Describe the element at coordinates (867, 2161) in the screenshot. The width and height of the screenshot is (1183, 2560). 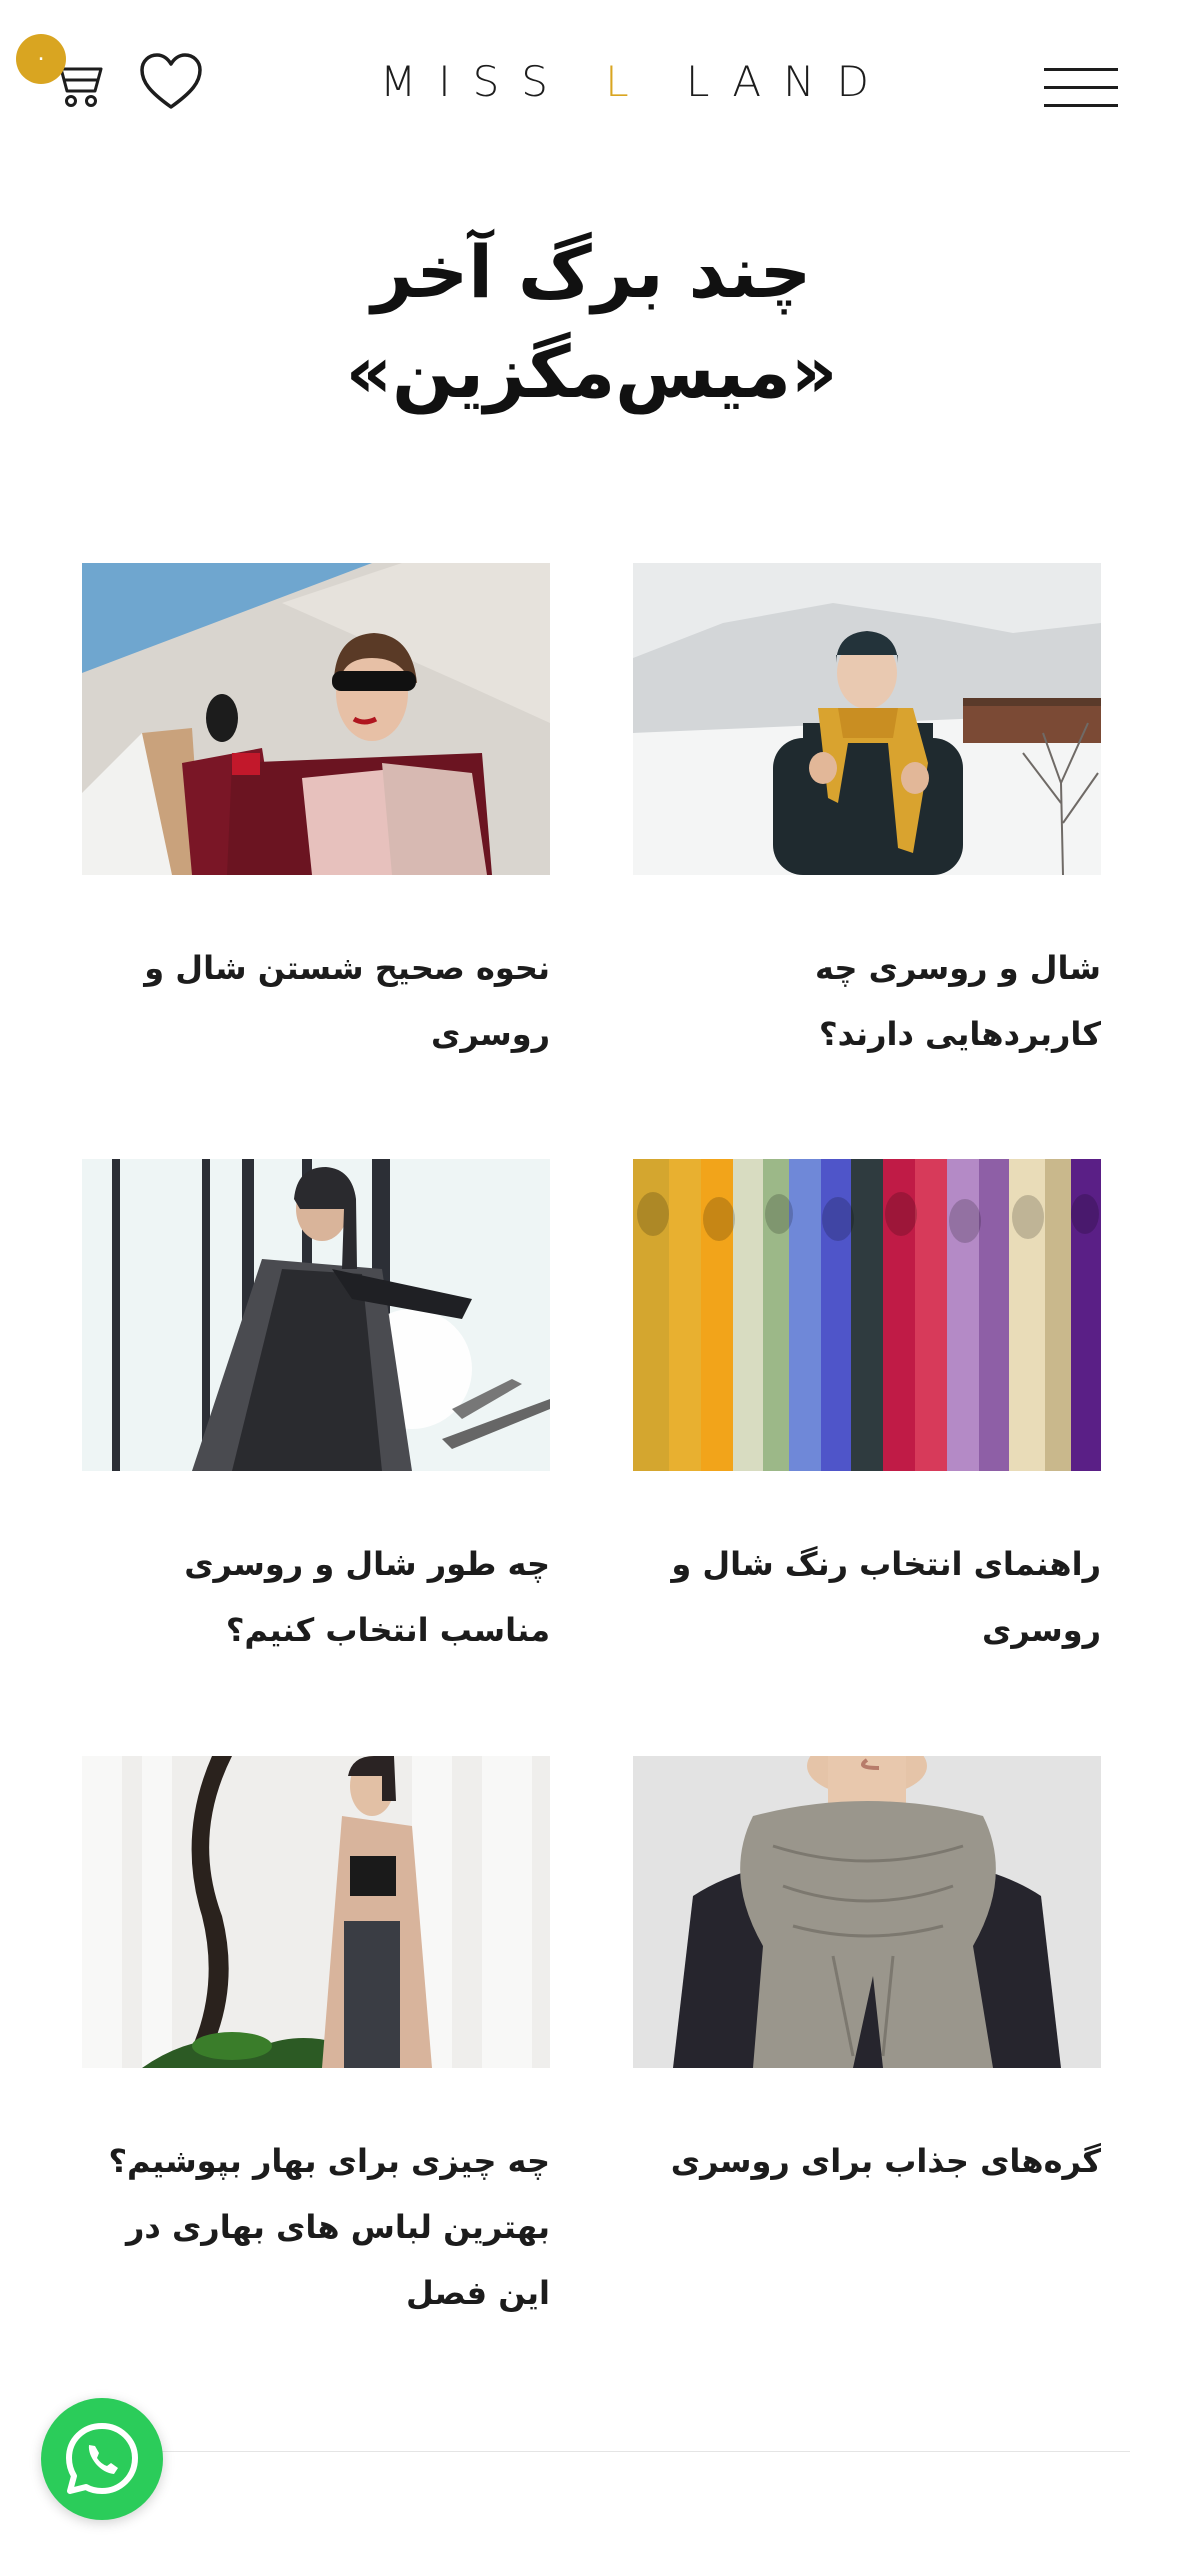
I see `article-title: گره‌های جذاب برای روسری` at that location.